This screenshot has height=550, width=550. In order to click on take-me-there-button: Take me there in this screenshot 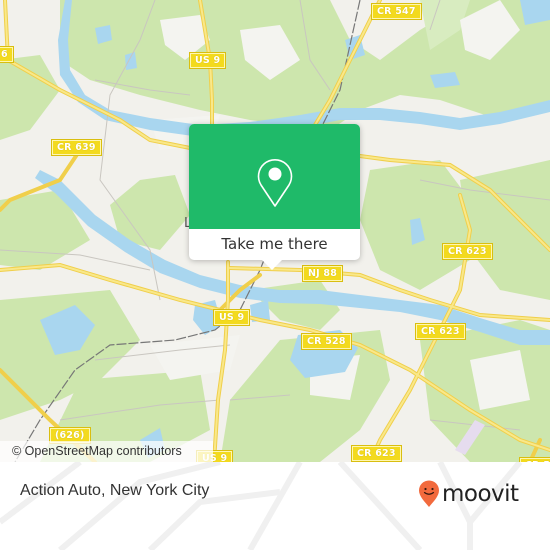, I will do `click(274, 244)`.